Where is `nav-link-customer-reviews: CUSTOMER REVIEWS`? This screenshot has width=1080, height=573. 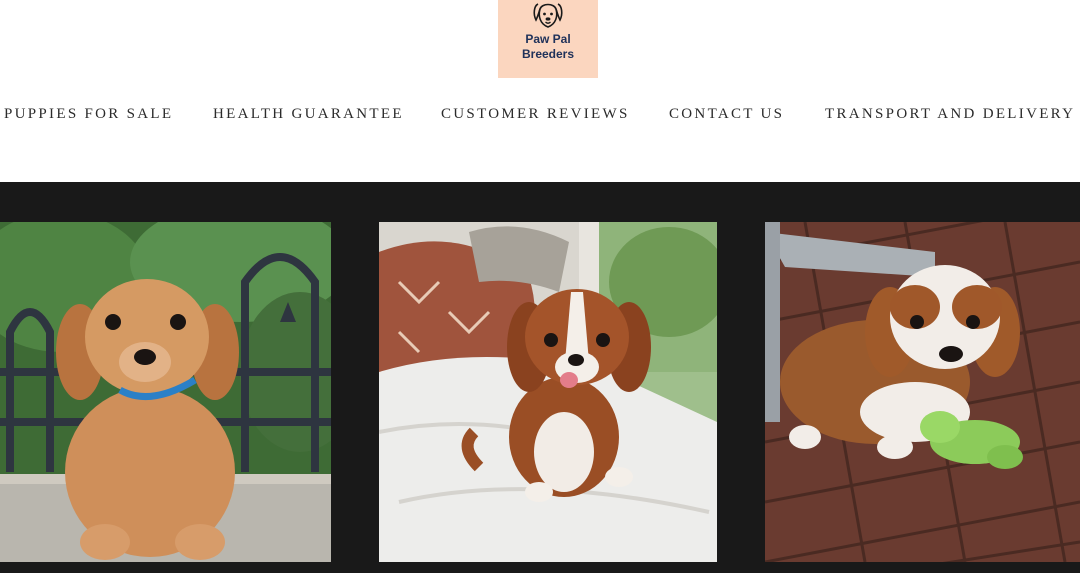 nav-link-customer-reviews: CUSTOMER REVIEWS is located at coordinates (535, 114).